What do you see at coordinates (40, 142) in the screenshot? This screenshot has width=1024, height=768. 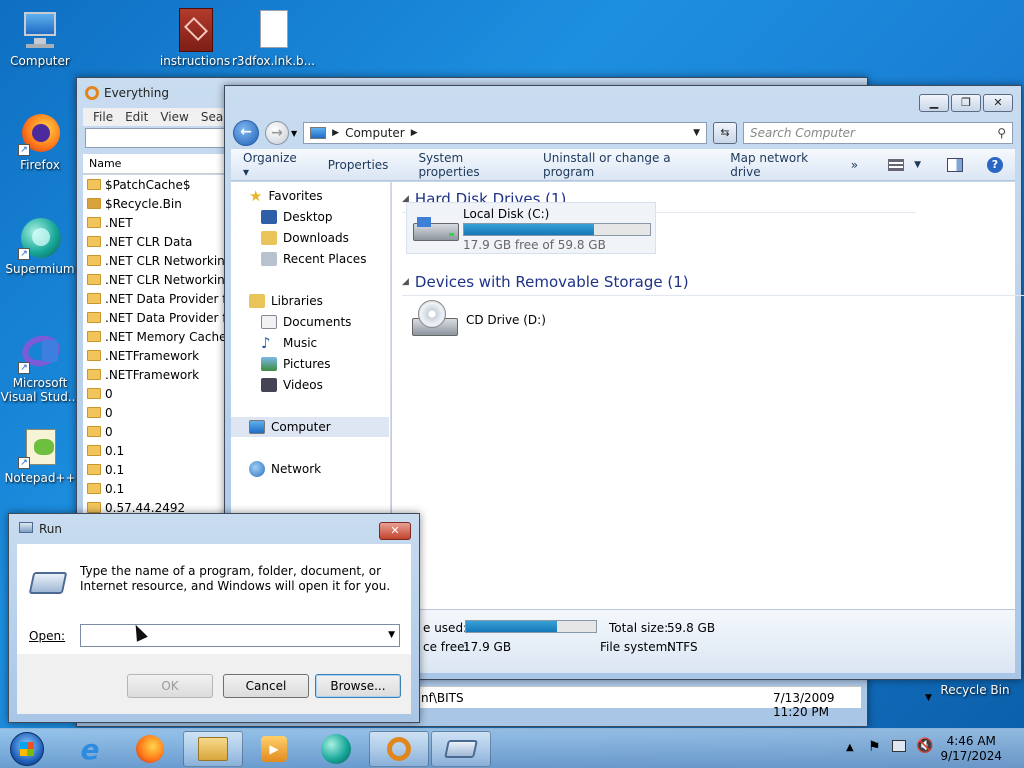 I see `desktop-icon-firefox: ↗ Firefox` at bounding box center [40, 142].